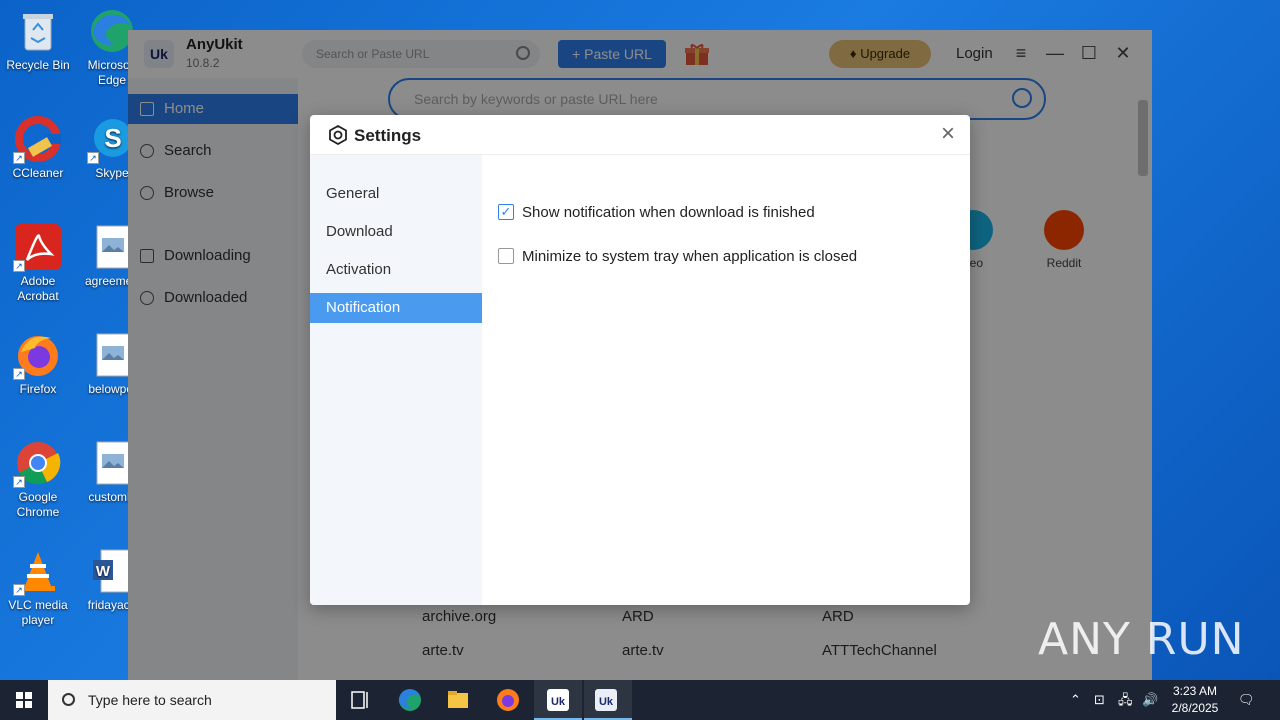  I want to click on clock-time: 3:23 AM, so click(1195, 691).